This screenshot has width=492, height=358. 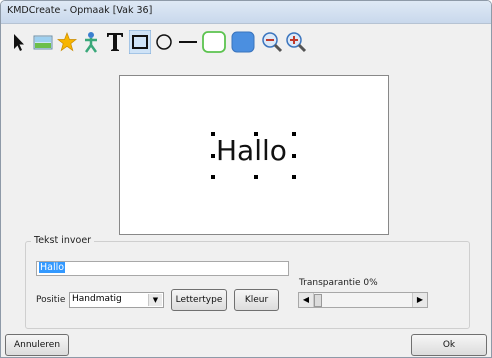 What do you see at coordinates (115, 42) in the screenshot?
I see `text-tool-icon` at bounding box center [115, 42].